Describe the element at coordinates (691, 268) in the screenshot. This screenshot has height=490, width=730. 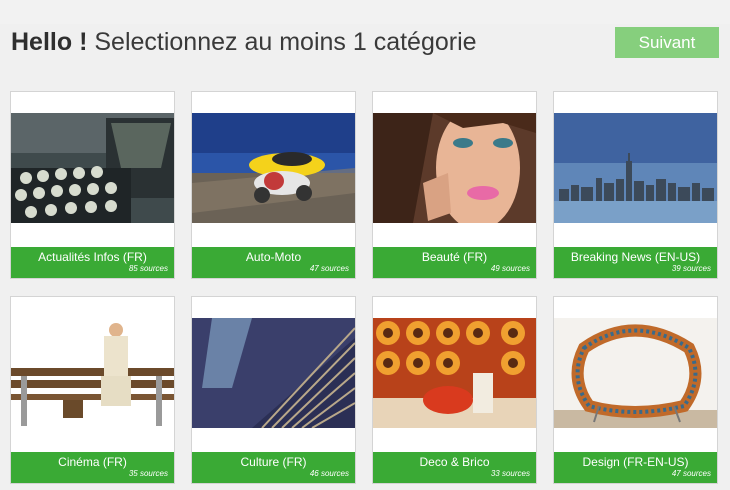
I see `category-sources: 39 sources` at that location.